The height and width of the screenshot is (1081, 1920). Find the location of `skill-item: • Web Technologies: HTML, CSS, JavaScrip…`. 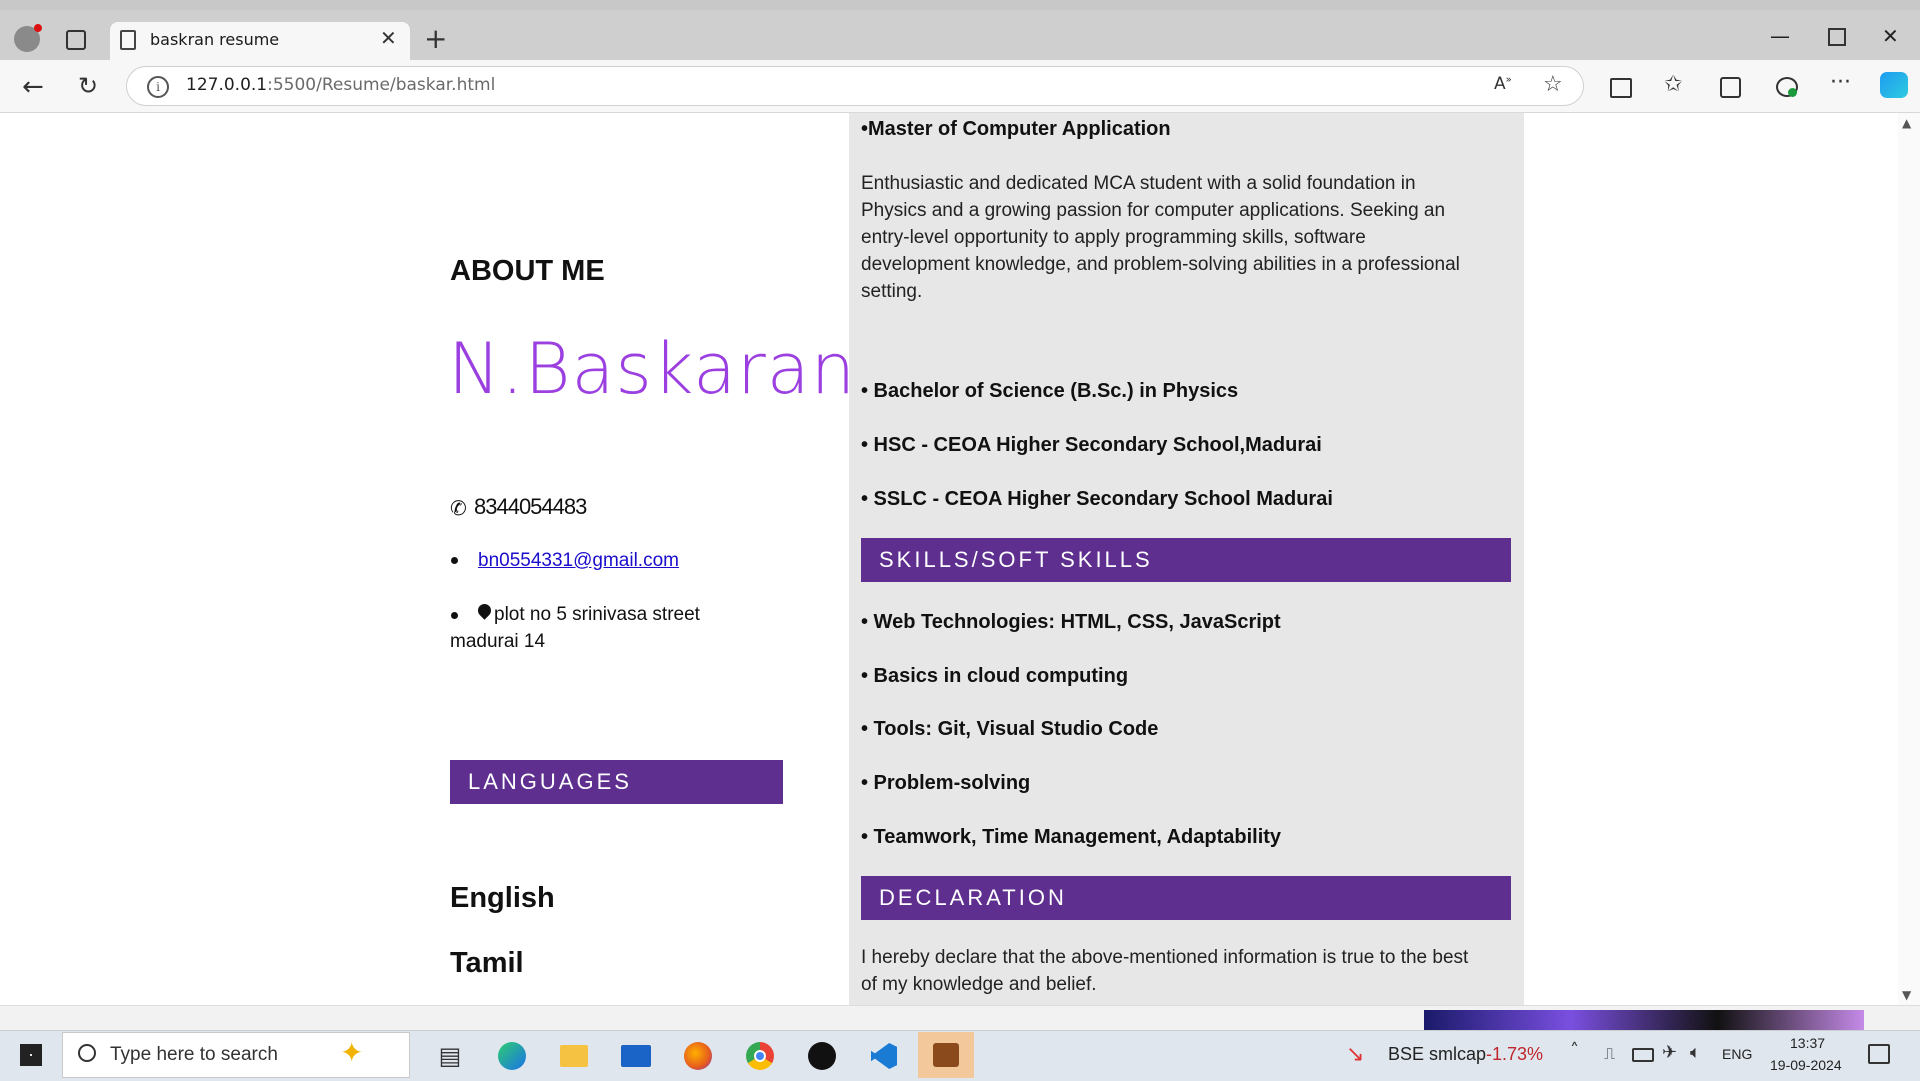

skill-item: • Web Technologies: HTML, CSS, JavaScrip… is located at coordinates (1071, 622).